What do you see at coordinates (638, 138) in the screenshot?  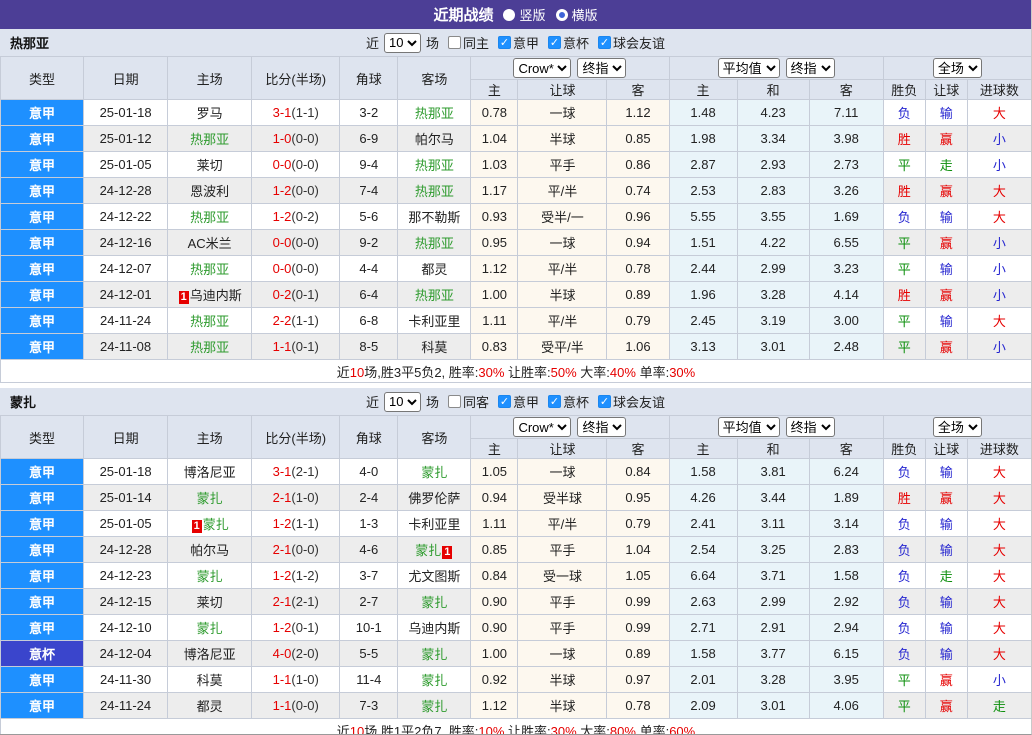 I see `bookmaker-odds-cell: 0.85` at bounding box center [638, 138].